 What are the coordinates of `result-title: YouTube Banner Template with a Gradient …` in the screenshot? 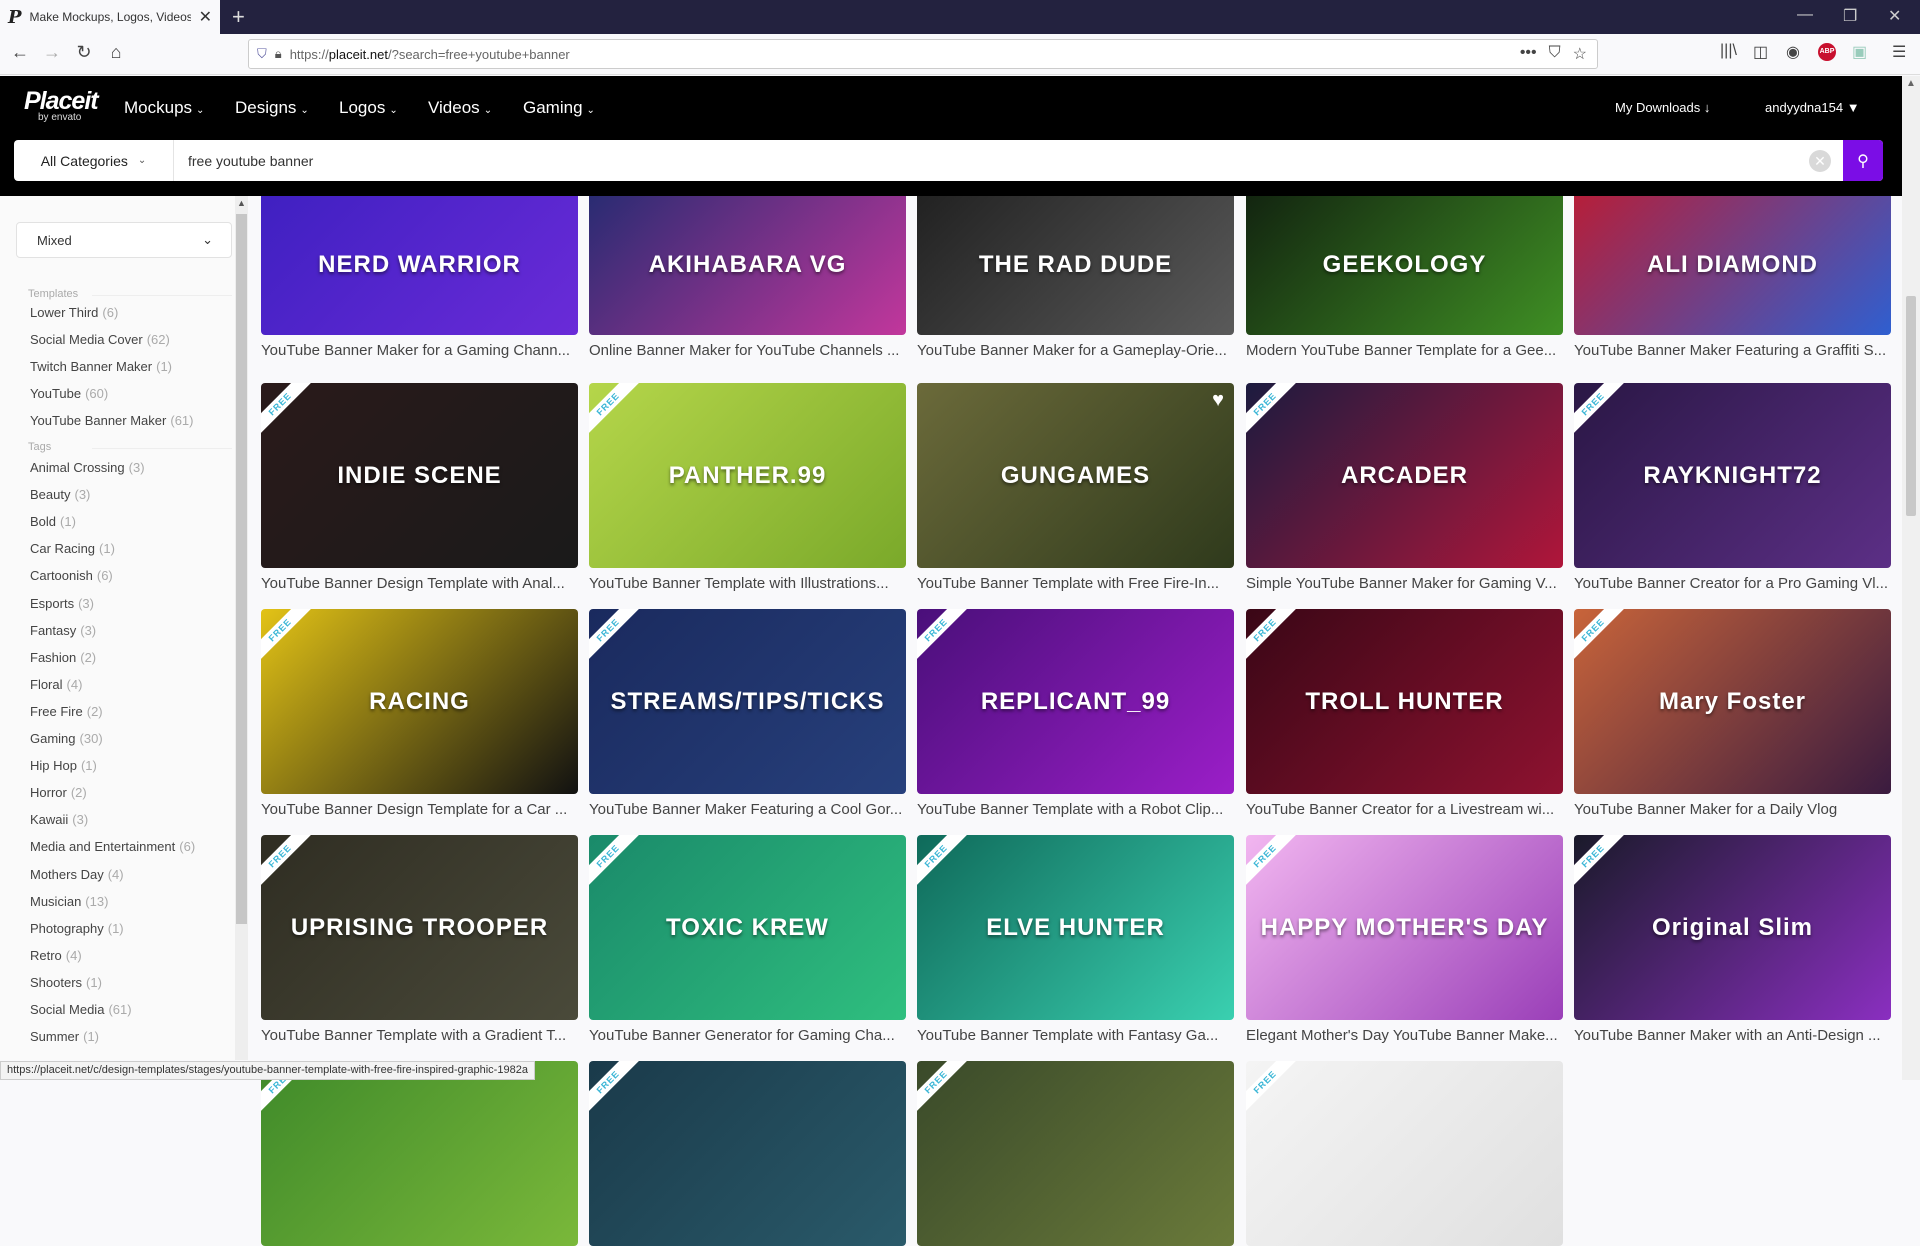 It's located at (419, 1035).